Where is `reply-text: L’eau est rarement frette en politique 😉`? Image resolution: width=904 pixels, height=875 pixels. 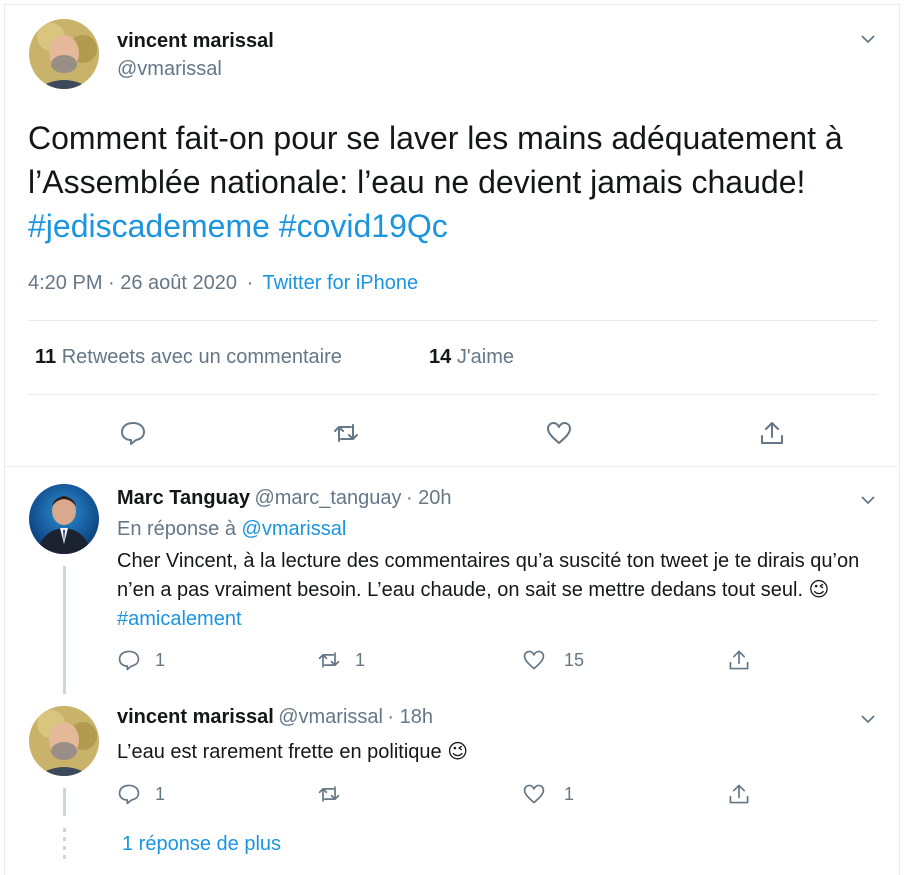
reply-text: L’eau est rarement frette en politique 😉 is located at coordinates (292, 752).